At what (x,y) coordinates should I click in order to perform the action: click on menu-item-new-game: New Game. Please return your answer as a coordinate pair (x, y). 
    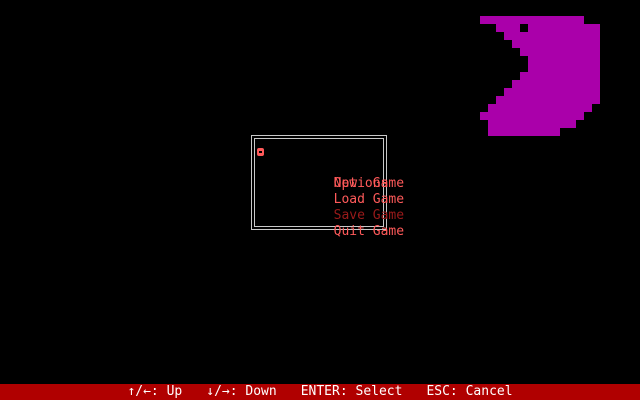
    Looking at the image, I should click on (328, 167).